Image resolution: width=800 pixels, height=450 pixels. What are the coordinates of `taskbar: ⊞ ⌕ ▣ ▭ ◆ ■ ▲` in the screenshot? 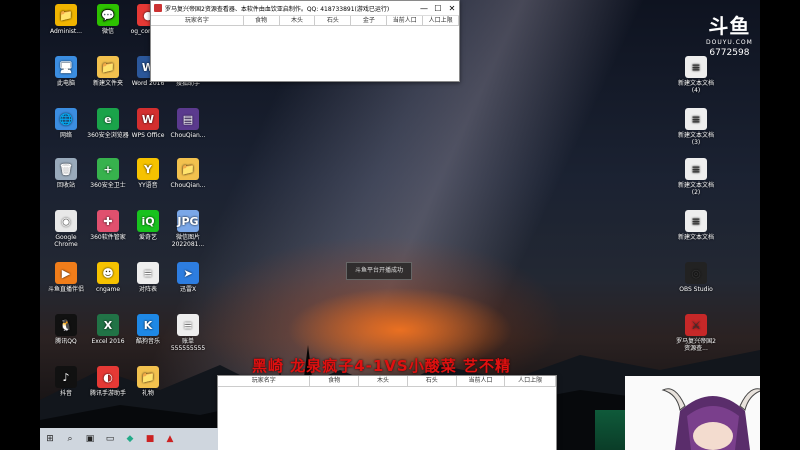 It's located at (129, 439).